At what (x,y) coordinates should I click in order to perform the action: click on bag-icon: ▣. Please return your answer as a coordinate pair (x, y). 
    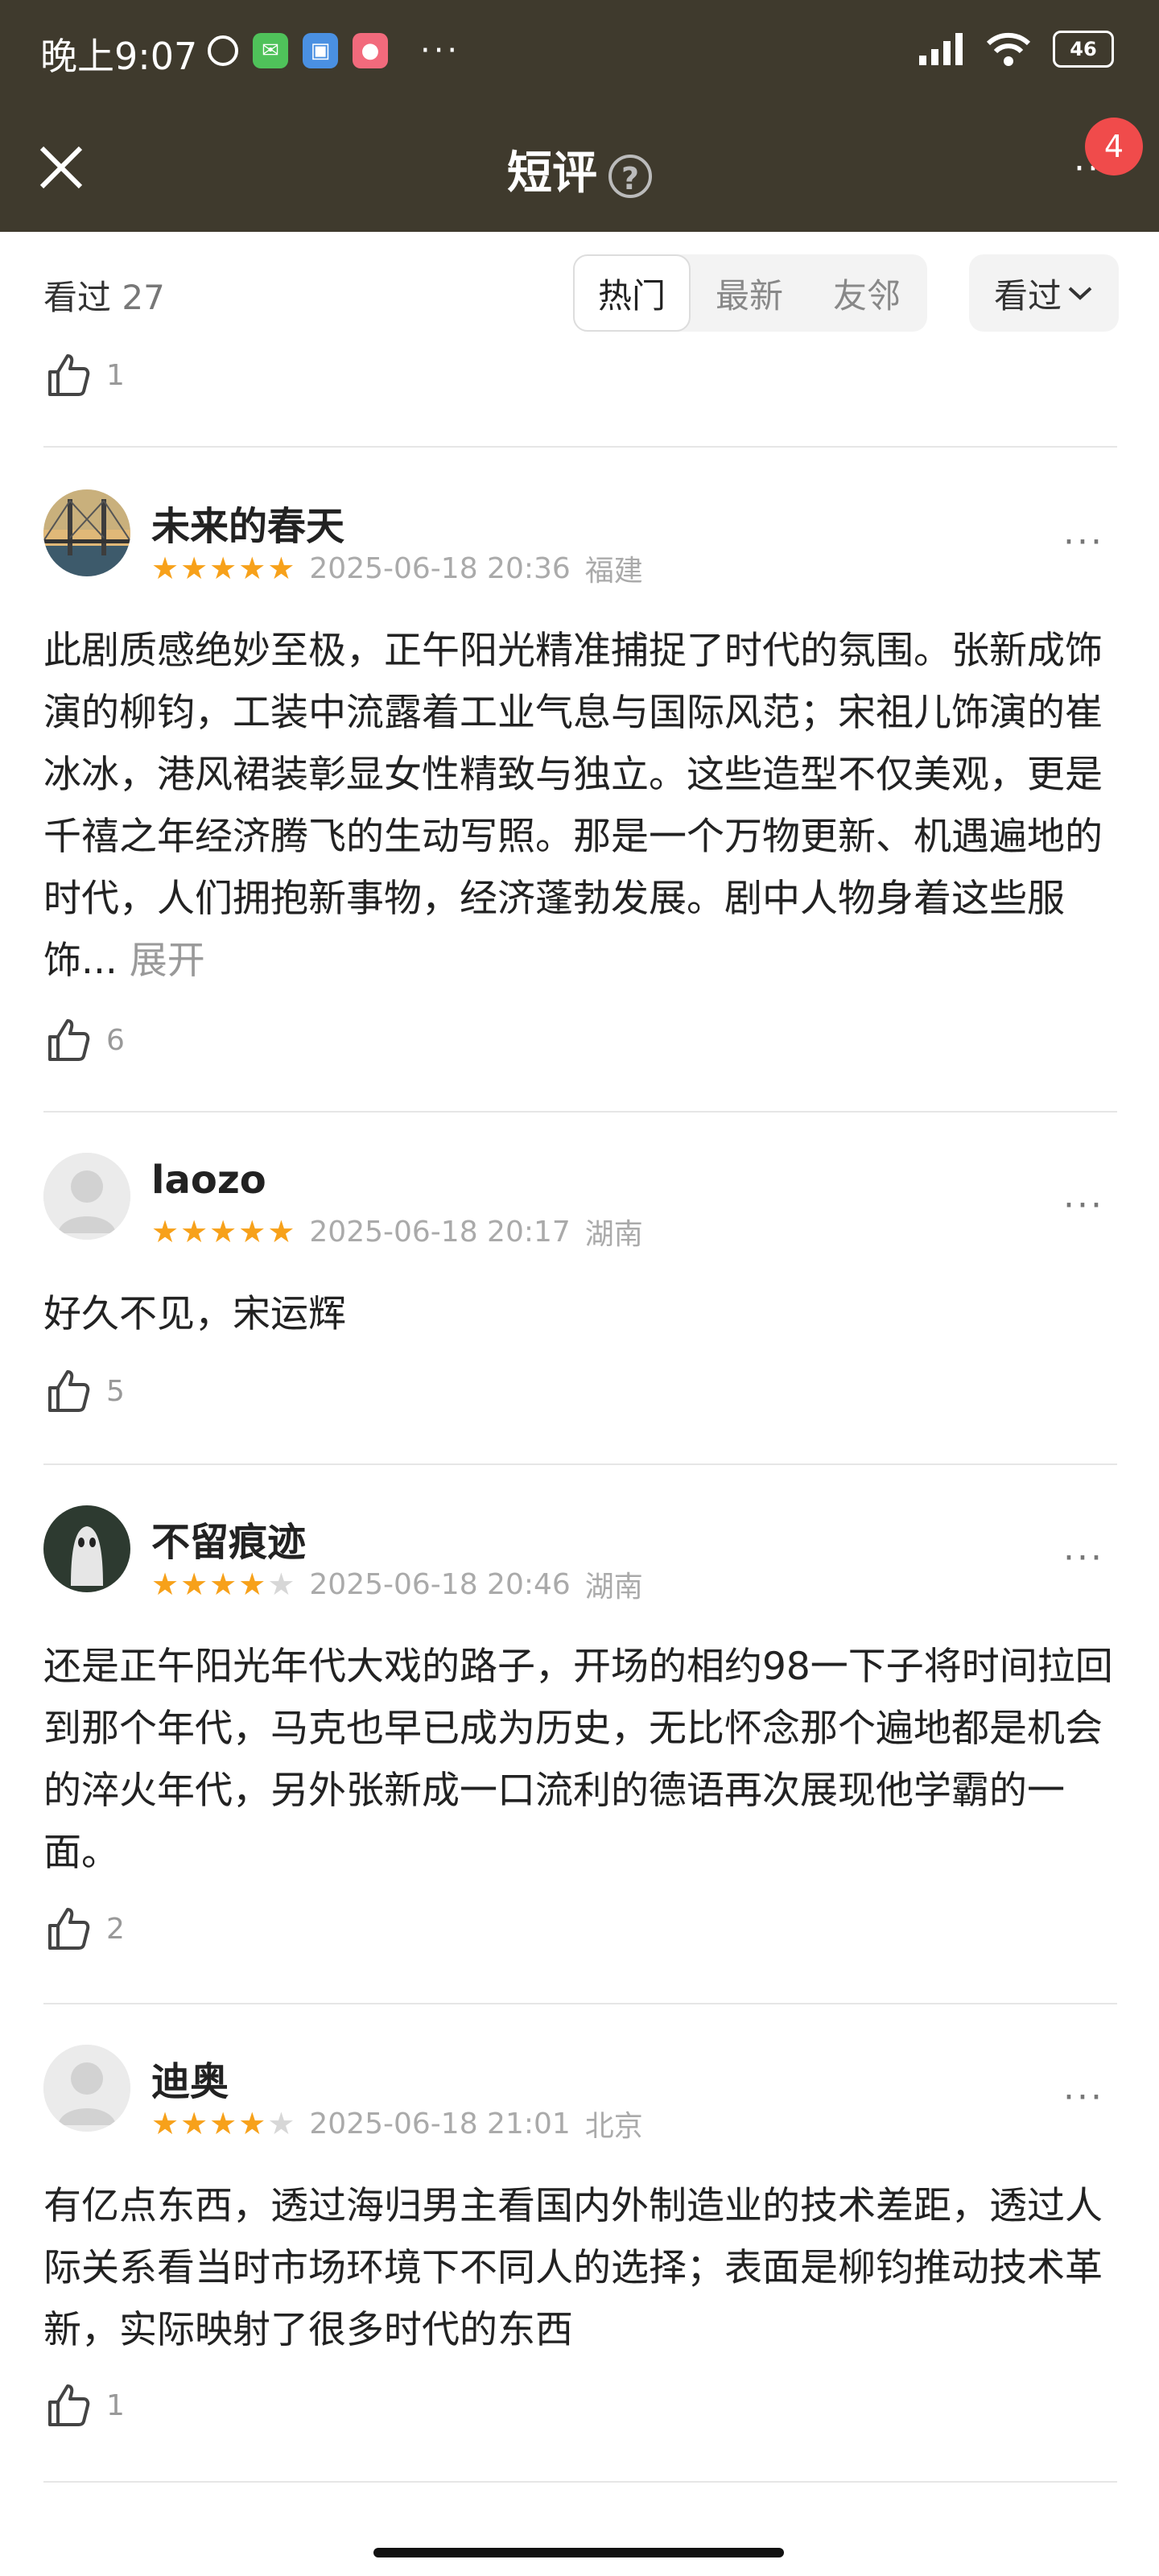
    Looking at the image, I should click on (320, 50).